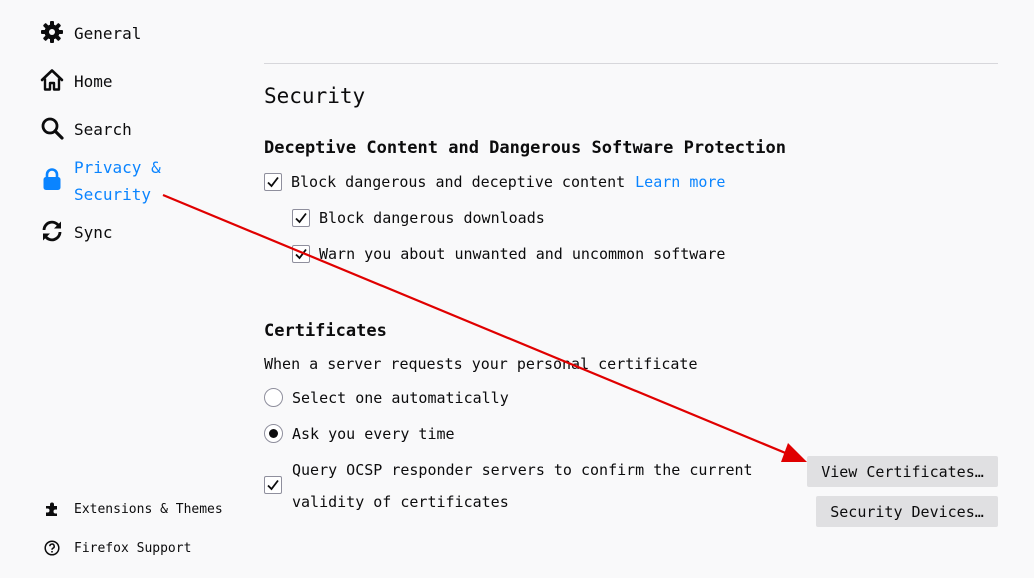 This screenshot has height=578, width=1034. Describe the element at coordinates (273, 433) in the screenshot. I see `ask-every-time-radio` at that location.